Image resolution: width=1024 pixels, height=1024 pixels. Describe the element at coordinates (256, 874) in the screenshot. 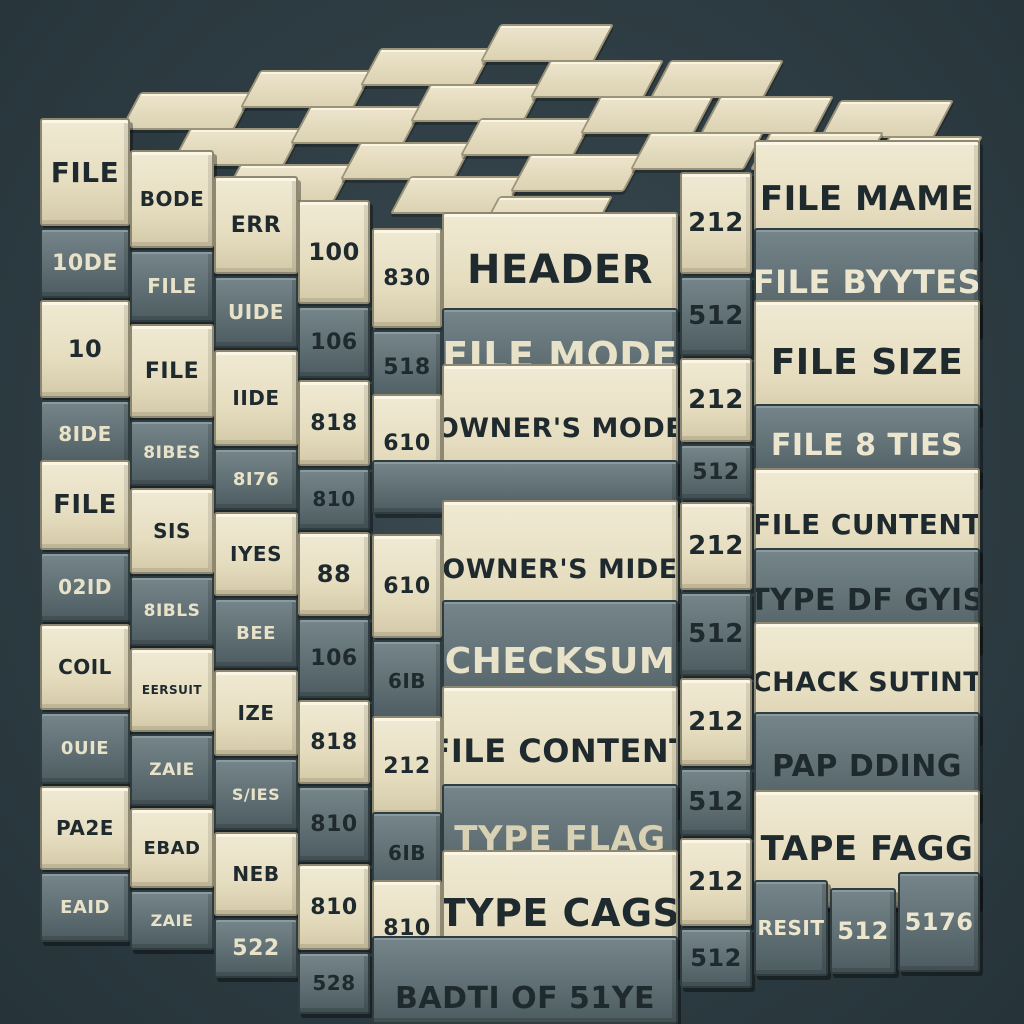

I see `block-left-c-9: NEB` at that location.